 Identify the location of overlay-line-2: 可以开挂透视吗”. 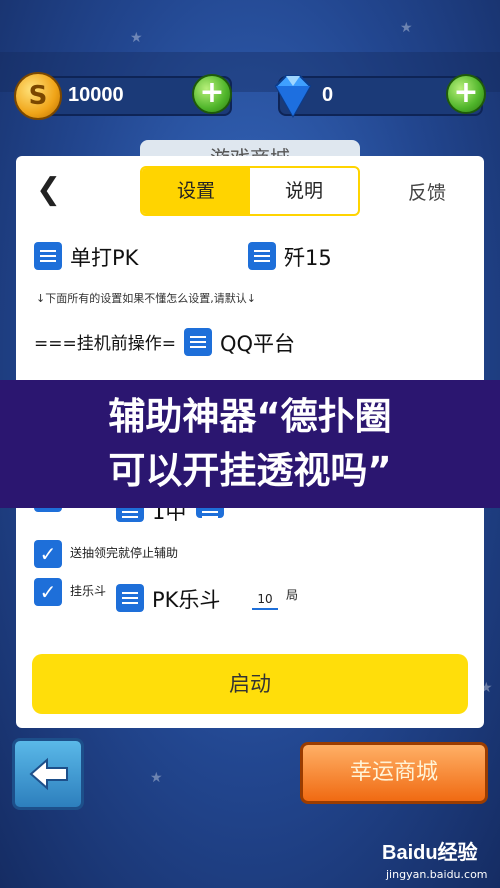
(250, 470).